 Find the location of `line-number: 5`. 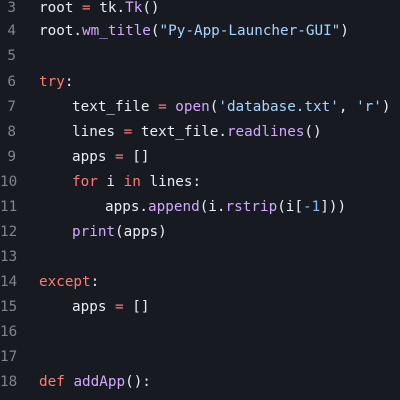

line-number: 5 is located at coordinates (11, 56).